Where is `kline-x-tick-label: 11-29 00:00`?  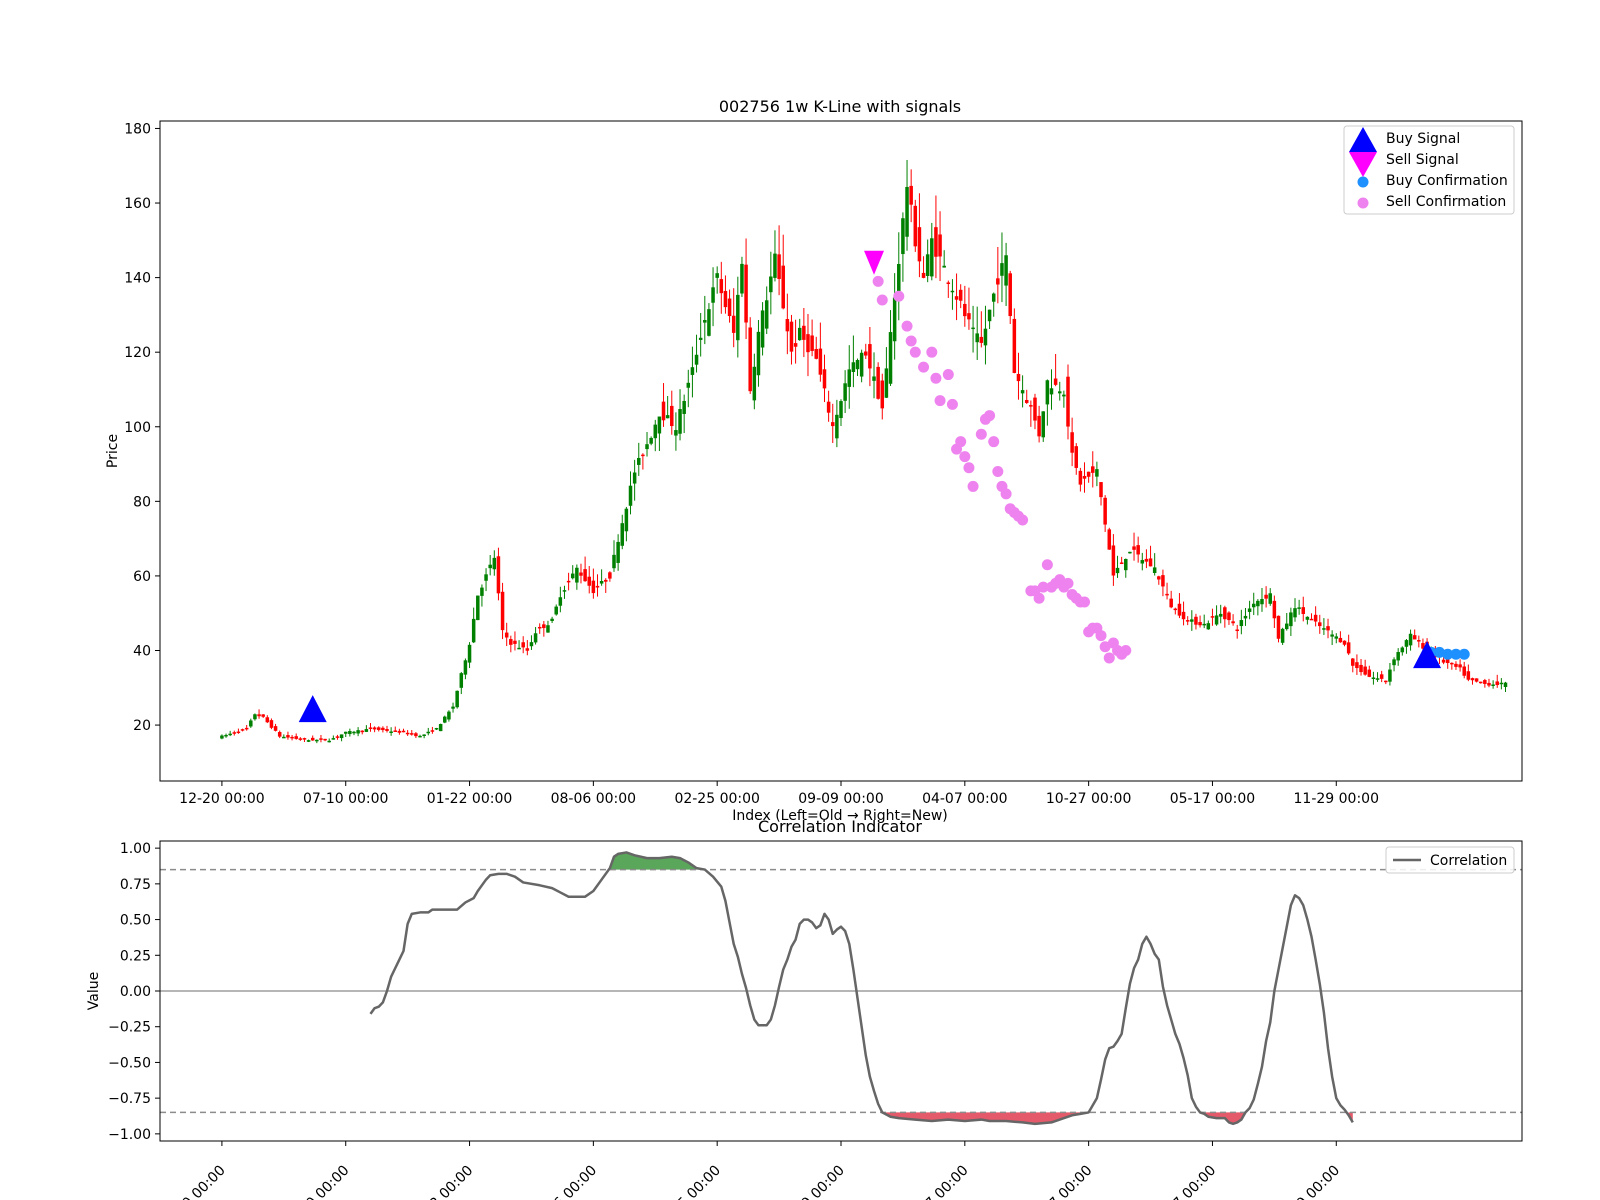
kline-x-tick-label: 11-29 00:00 is located at coordinates (1336, 799).